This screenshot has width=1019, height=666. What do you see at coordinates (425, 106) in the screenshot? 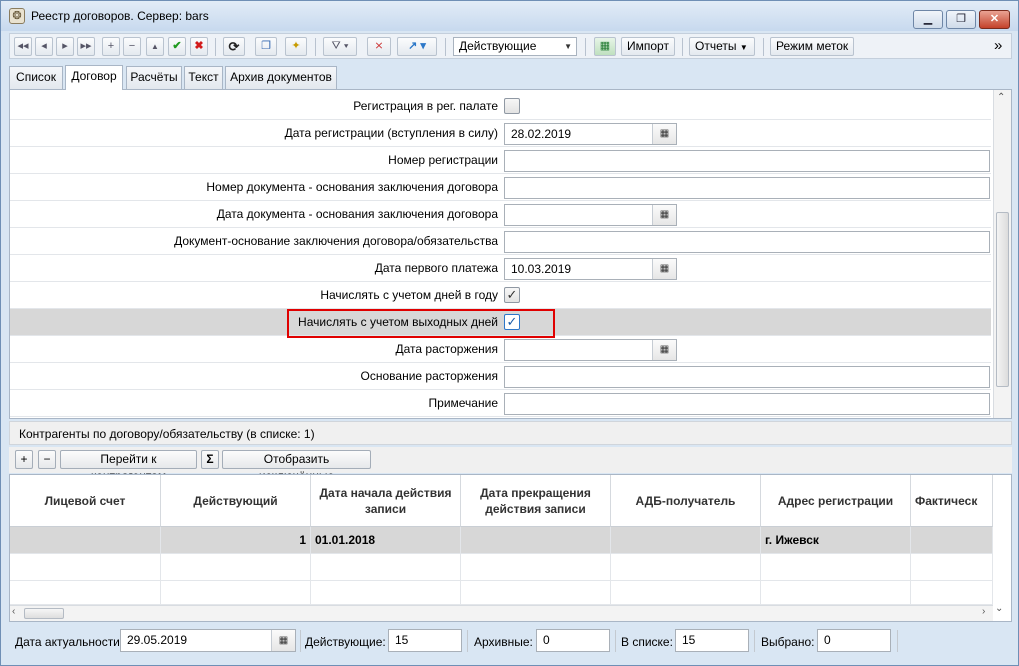
I see `form-label: Регистрация в рег. палате` at bounding box center [425, 106].